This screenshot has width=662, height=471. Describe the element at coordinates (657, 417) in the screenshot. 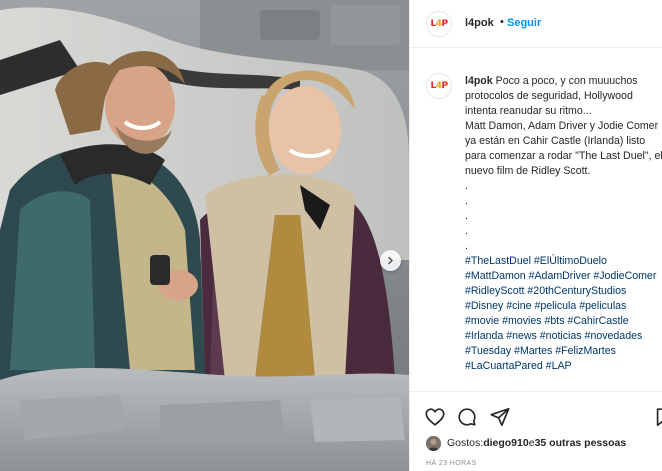

I see `bookmark-icon` at that location.